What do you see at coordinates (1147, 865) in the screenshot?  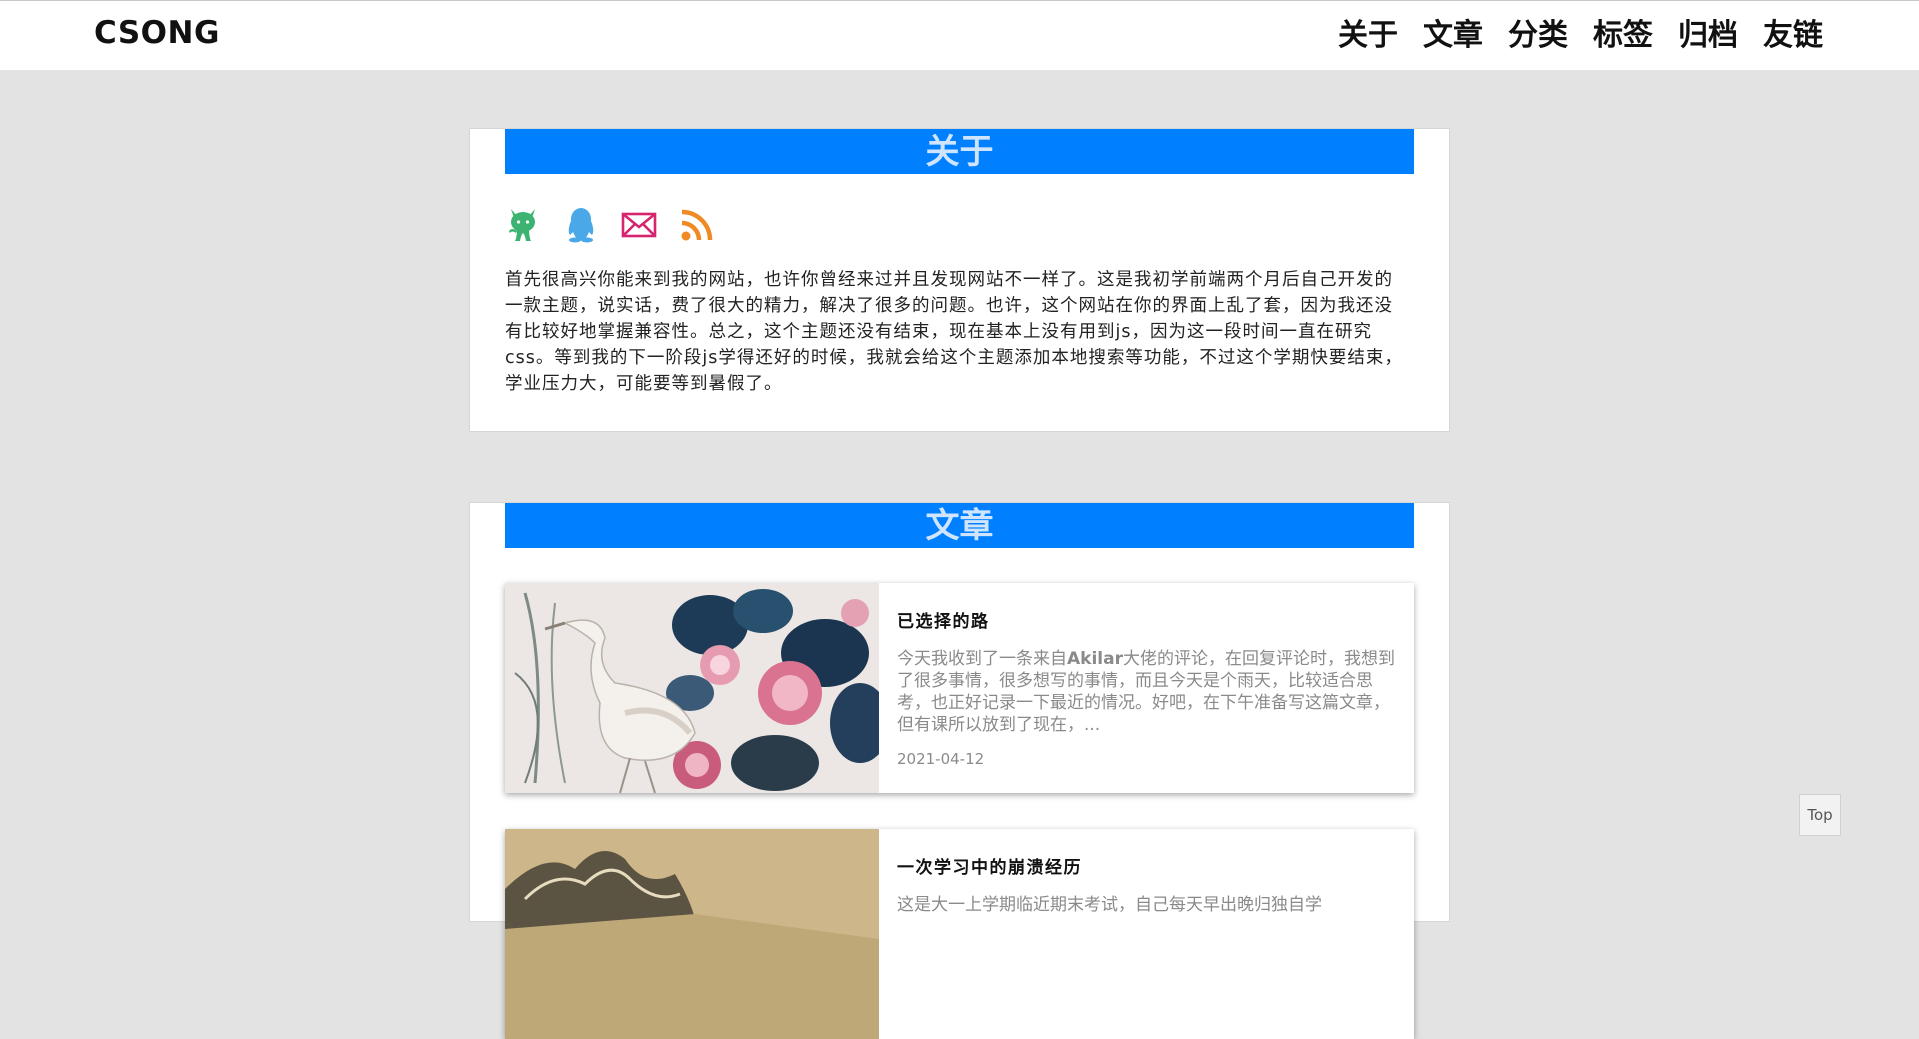 I see `post-title: 一次学习中的崩溃经历` at bounding box center [1147, 865].